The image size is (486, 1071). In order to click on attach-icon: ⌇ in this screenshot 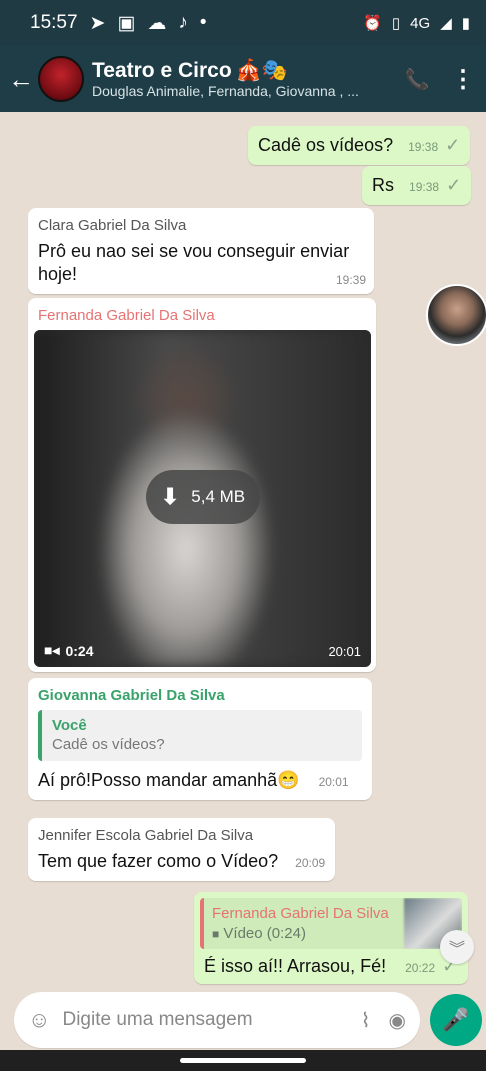, I will do `click(366, 1020)`.